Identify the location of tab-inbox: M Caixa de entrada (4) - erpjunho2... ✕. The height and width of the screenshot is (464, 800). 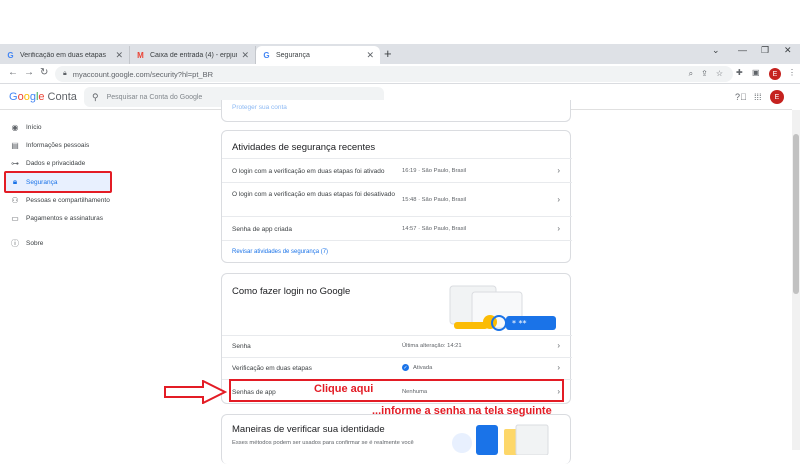
(193, 55).